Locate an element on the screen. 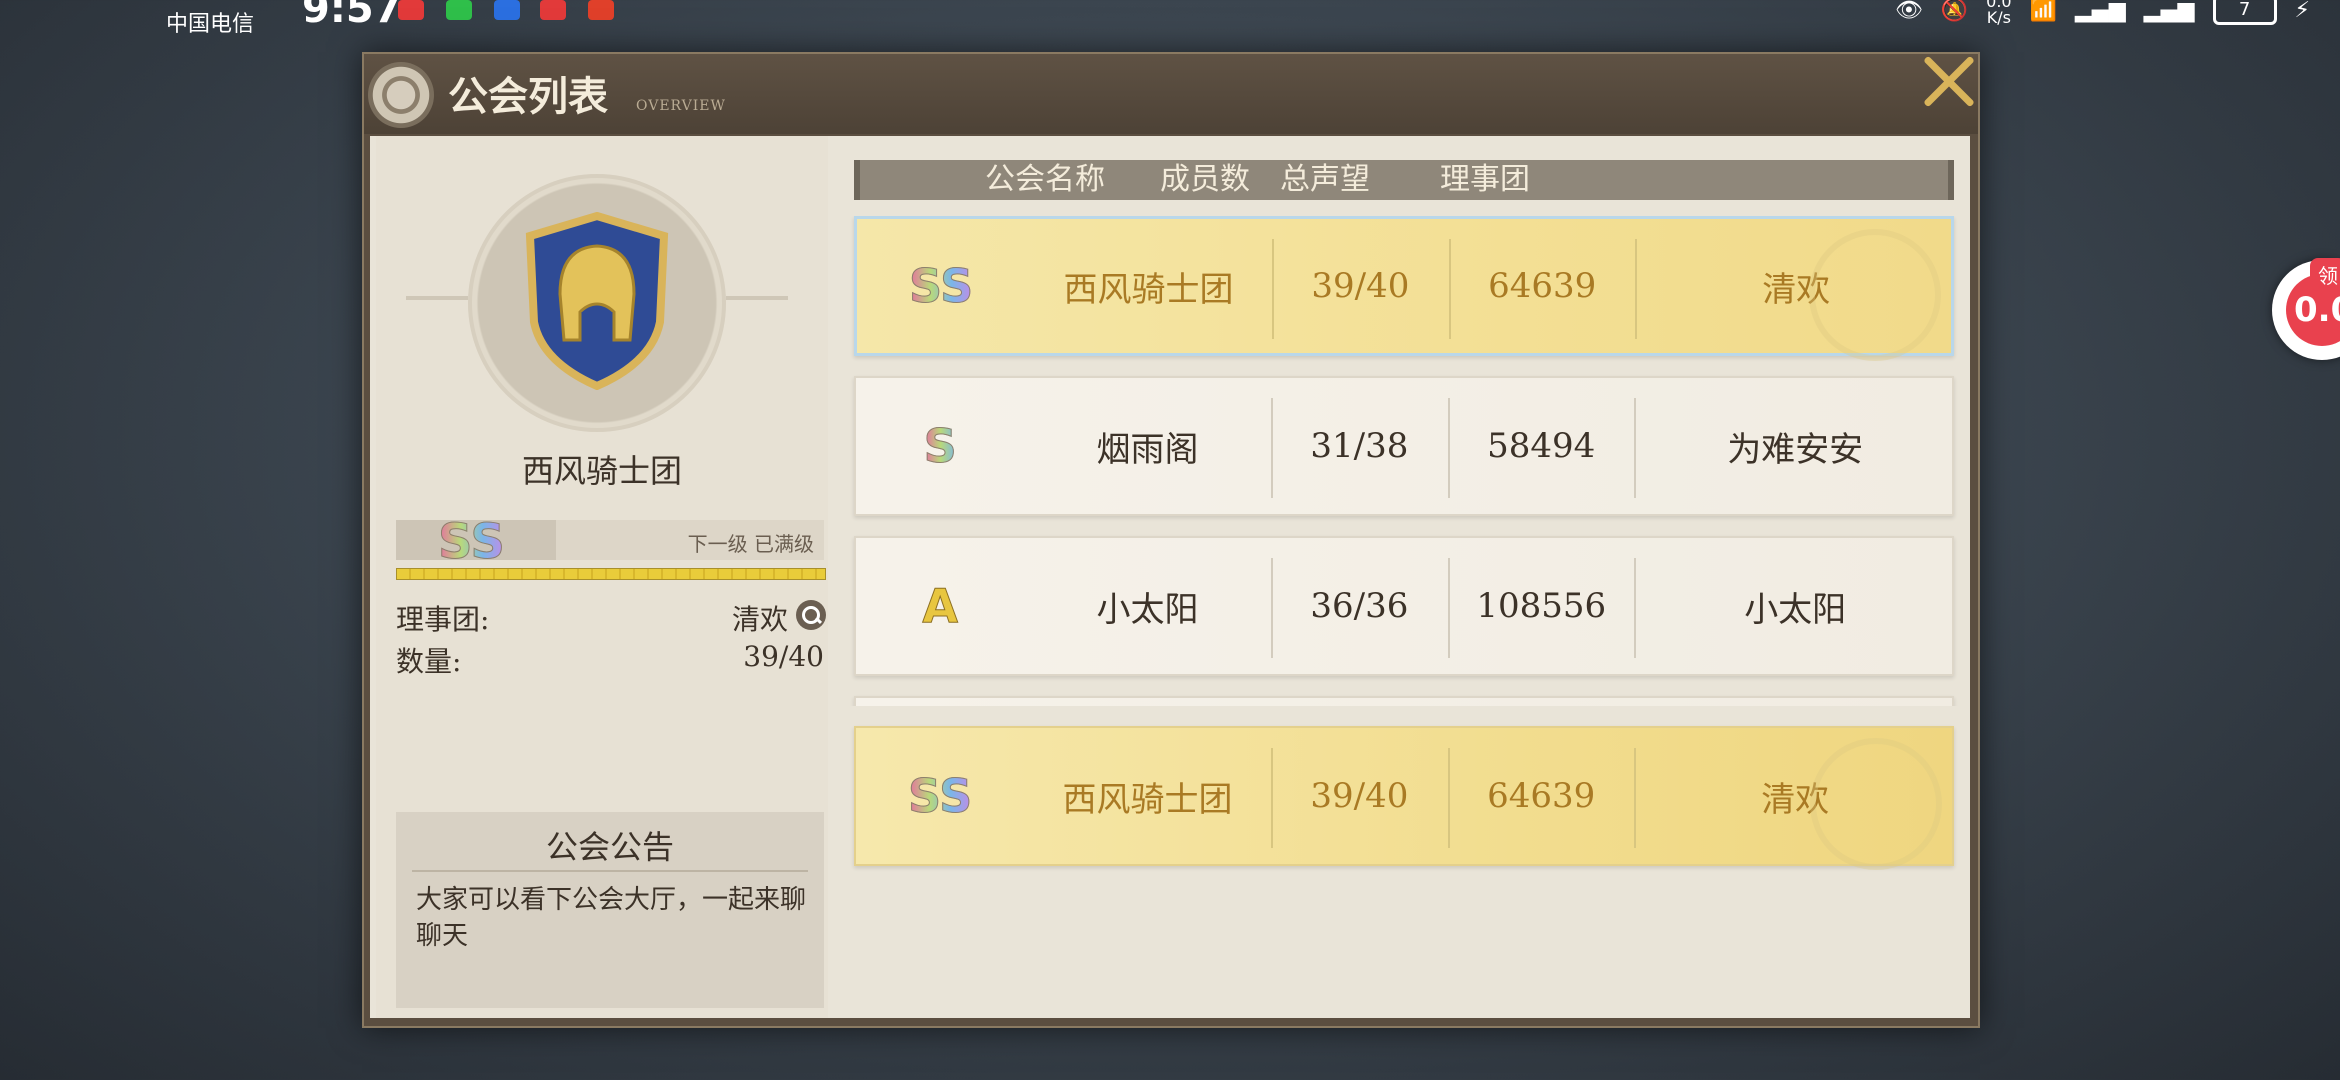 This screenshot has width=2340, height=1080. battery-indicator: 7 is located at coordinates (2244, 12).